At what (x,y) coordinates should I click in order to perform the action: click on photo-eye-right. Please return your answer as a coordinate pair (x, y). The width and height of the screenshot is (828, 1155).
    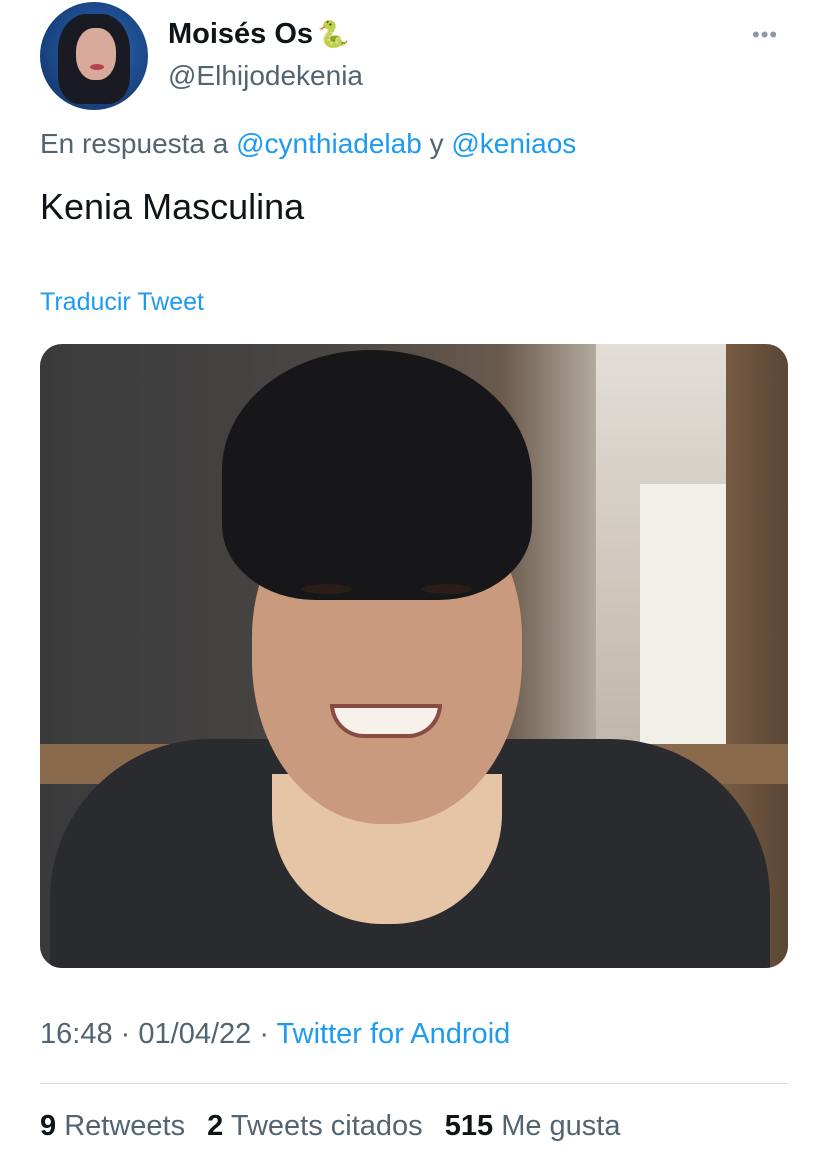
    Looking at the image, I should click on (447, 589).